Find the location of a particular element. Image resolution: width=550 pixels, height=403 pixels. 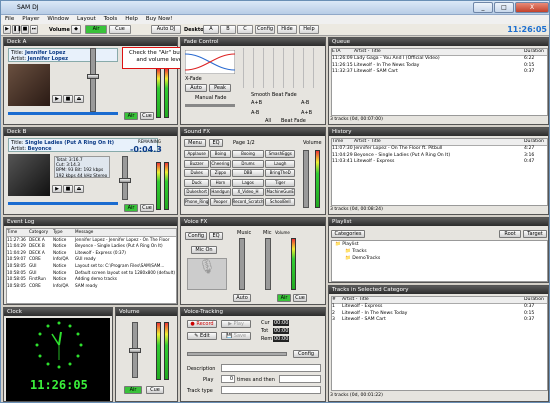

queue-row: 11:32:37 Litewolf - SAM Cart 0:37 is located at coordinates (439, 72).